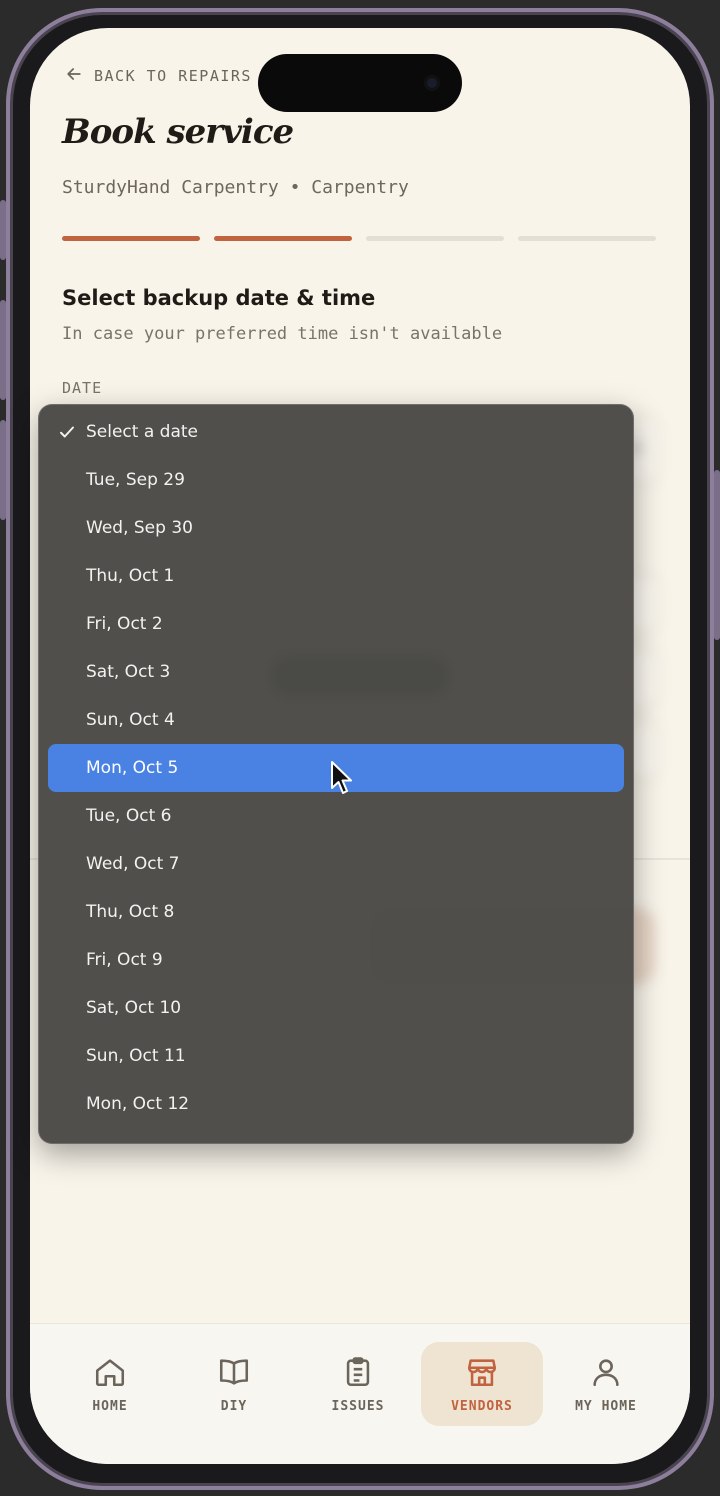 The image size is (720, 1496). I want to click on bottom-nav: HOME DIY ISSUES VENDORS MY HOME, so click(360, 1393).